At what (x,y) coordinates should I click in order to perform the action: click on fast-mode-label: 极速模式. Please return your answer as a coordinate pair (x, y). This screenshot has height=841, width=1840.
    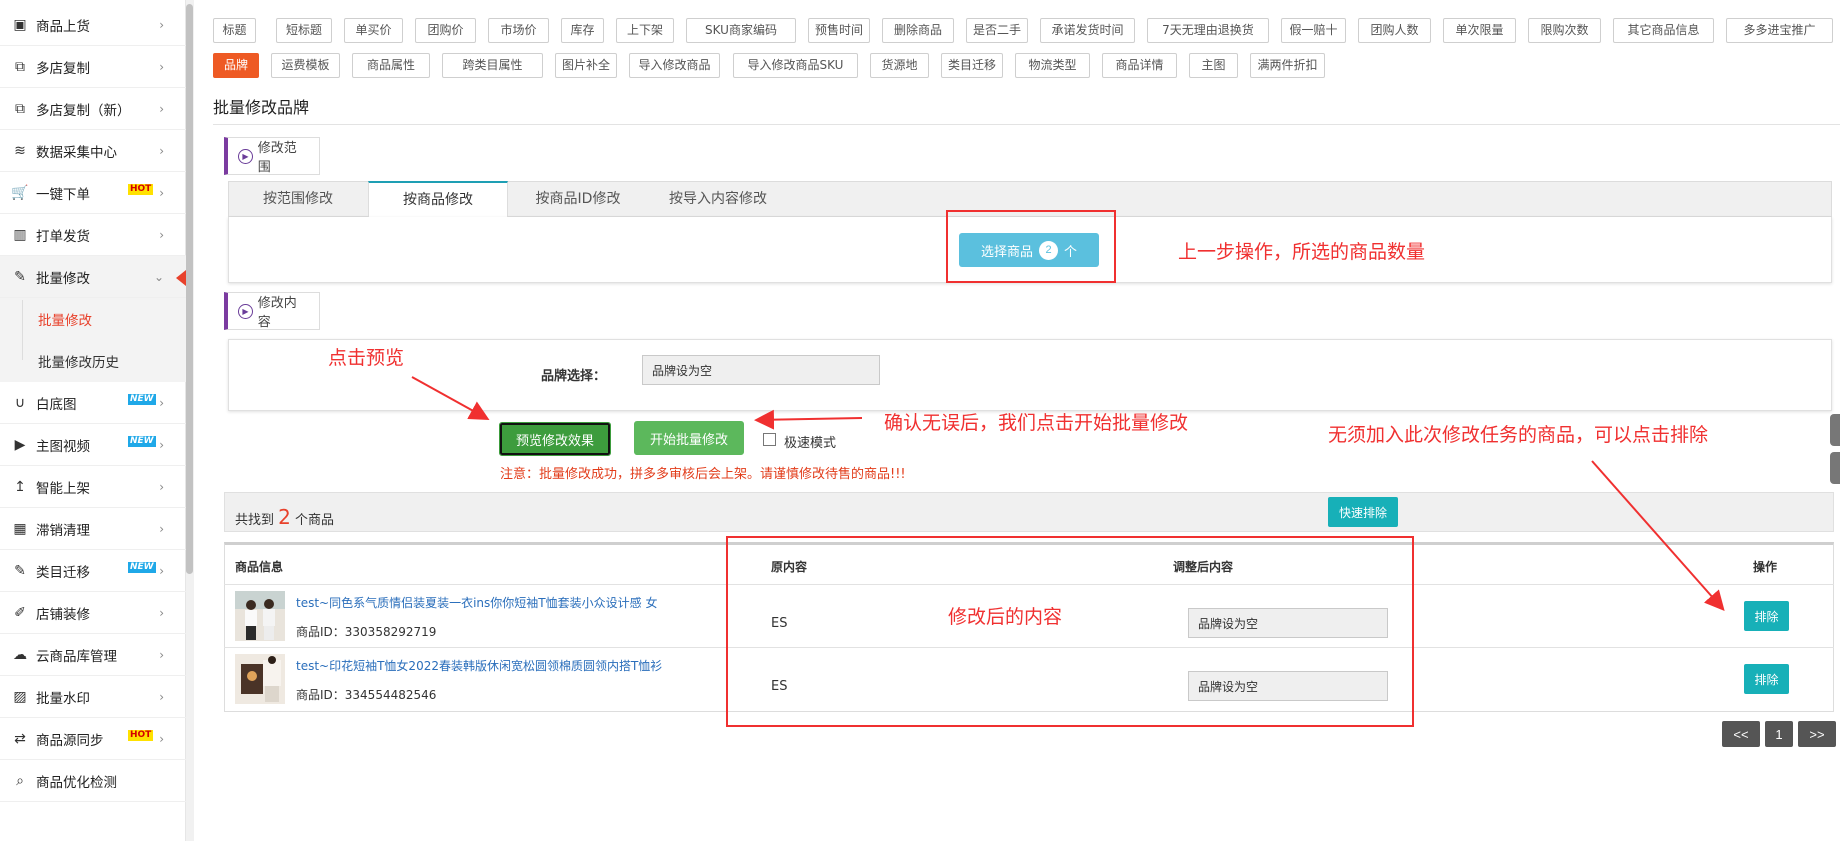
    Looking at the image, I should click on (810, 443).